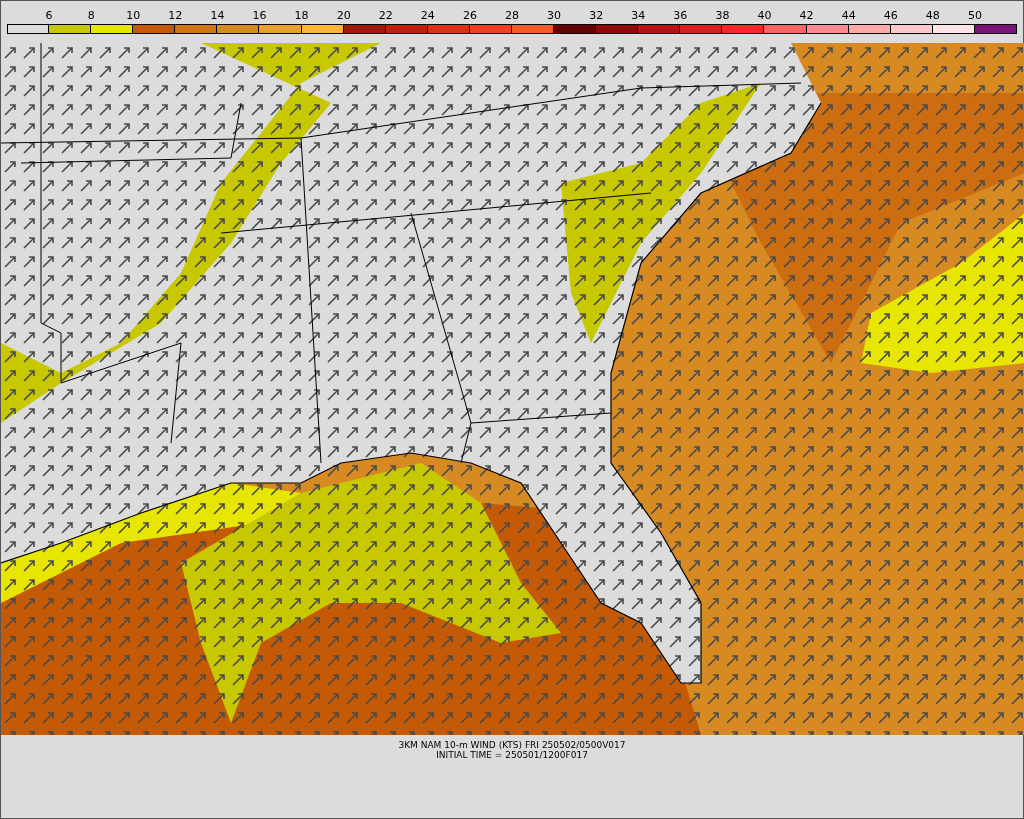 The width and height of the screenshot is (1024, 819). What do you see at coordinates (49, 16) in the screenshot?
I see `scale-label: 6` at bounding box center [49, 16].